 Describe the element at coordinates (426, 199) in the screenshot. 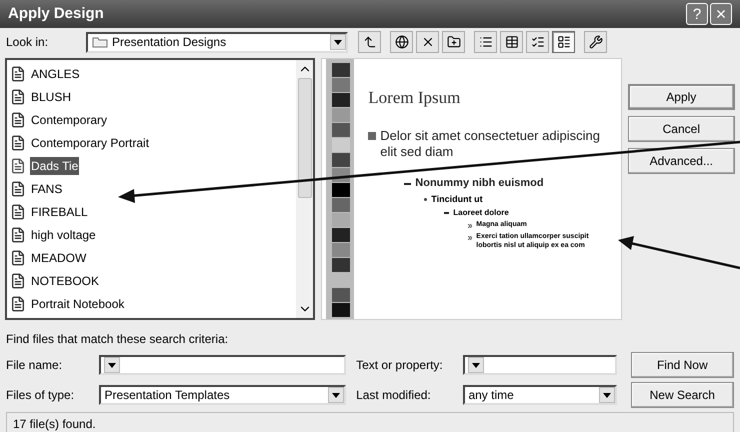

I see `dot-bullet-icon` at that location.